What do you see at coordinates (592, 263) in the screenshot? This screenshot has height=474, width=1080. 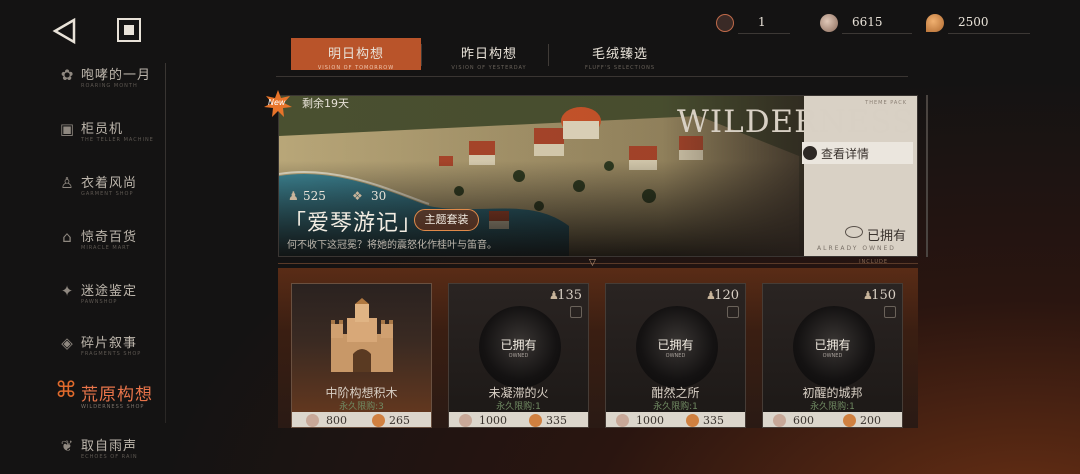 I see `chevron-down-icon: ▽` at bounding box center [592, 263].